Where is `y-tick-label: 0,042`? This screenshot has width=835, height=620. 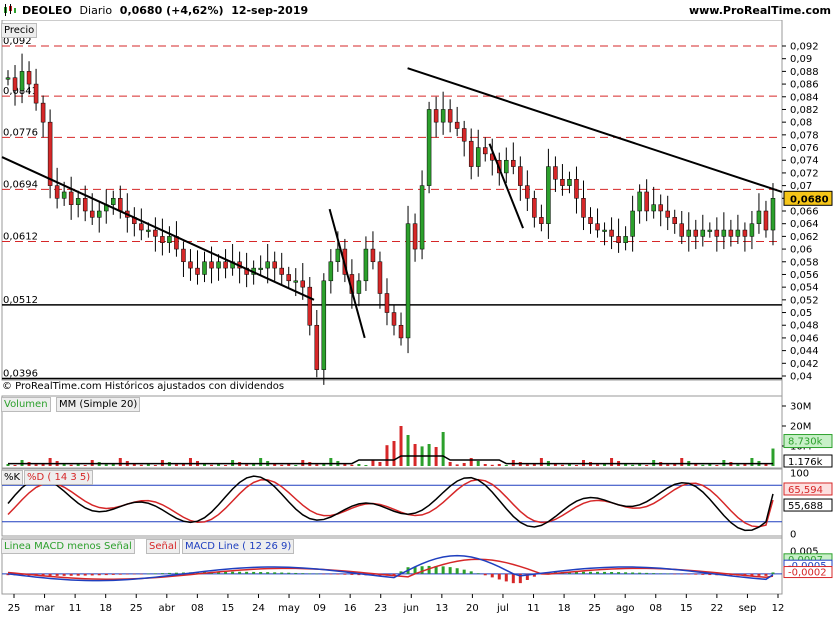 y-tick-label: 0,042 is located at coordinates (804, 364).